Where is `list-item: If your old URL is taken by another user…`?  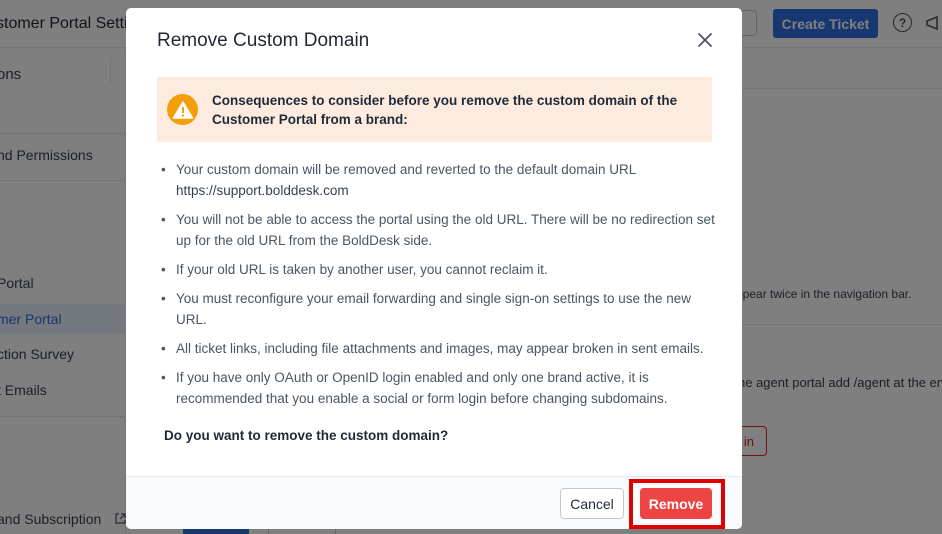
list-item: If your old URL is taken by another user… is located at coordinates (440, 269).